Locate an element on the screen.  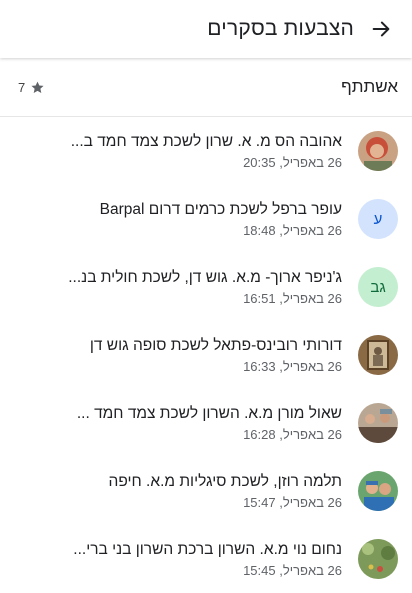
avatar-initials: גב is located at coordinates (378, 287).